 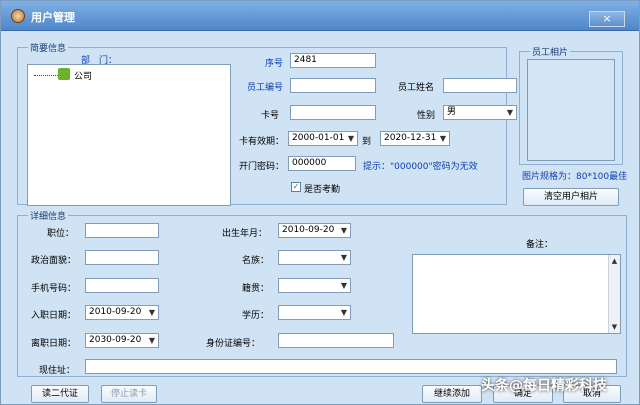 I want to click on political-input, so click(x=122, y=257).